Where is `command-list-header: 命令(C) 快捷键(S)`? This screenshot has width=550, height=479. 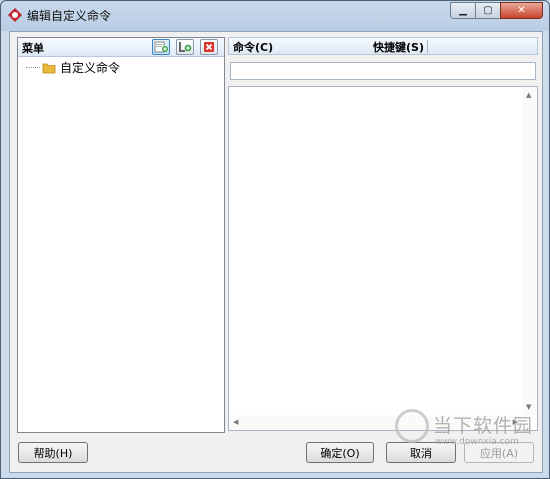 command-list-header: 命令(C) 快捷键(S) is located at coordinates (383, 46).